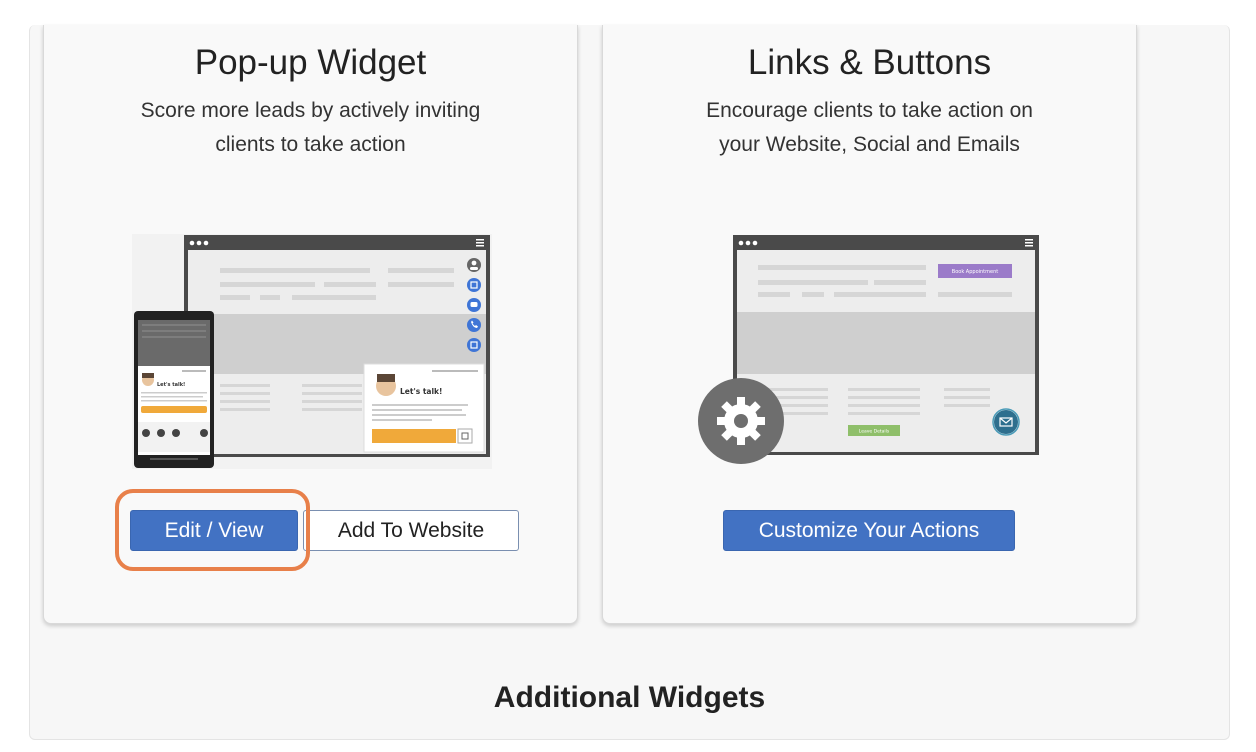 This screenshot has height=752, width=1256. Describe the element at coordinates (869, 62) in the screenshot. I see `card-title: Links & Buttons` at that location.